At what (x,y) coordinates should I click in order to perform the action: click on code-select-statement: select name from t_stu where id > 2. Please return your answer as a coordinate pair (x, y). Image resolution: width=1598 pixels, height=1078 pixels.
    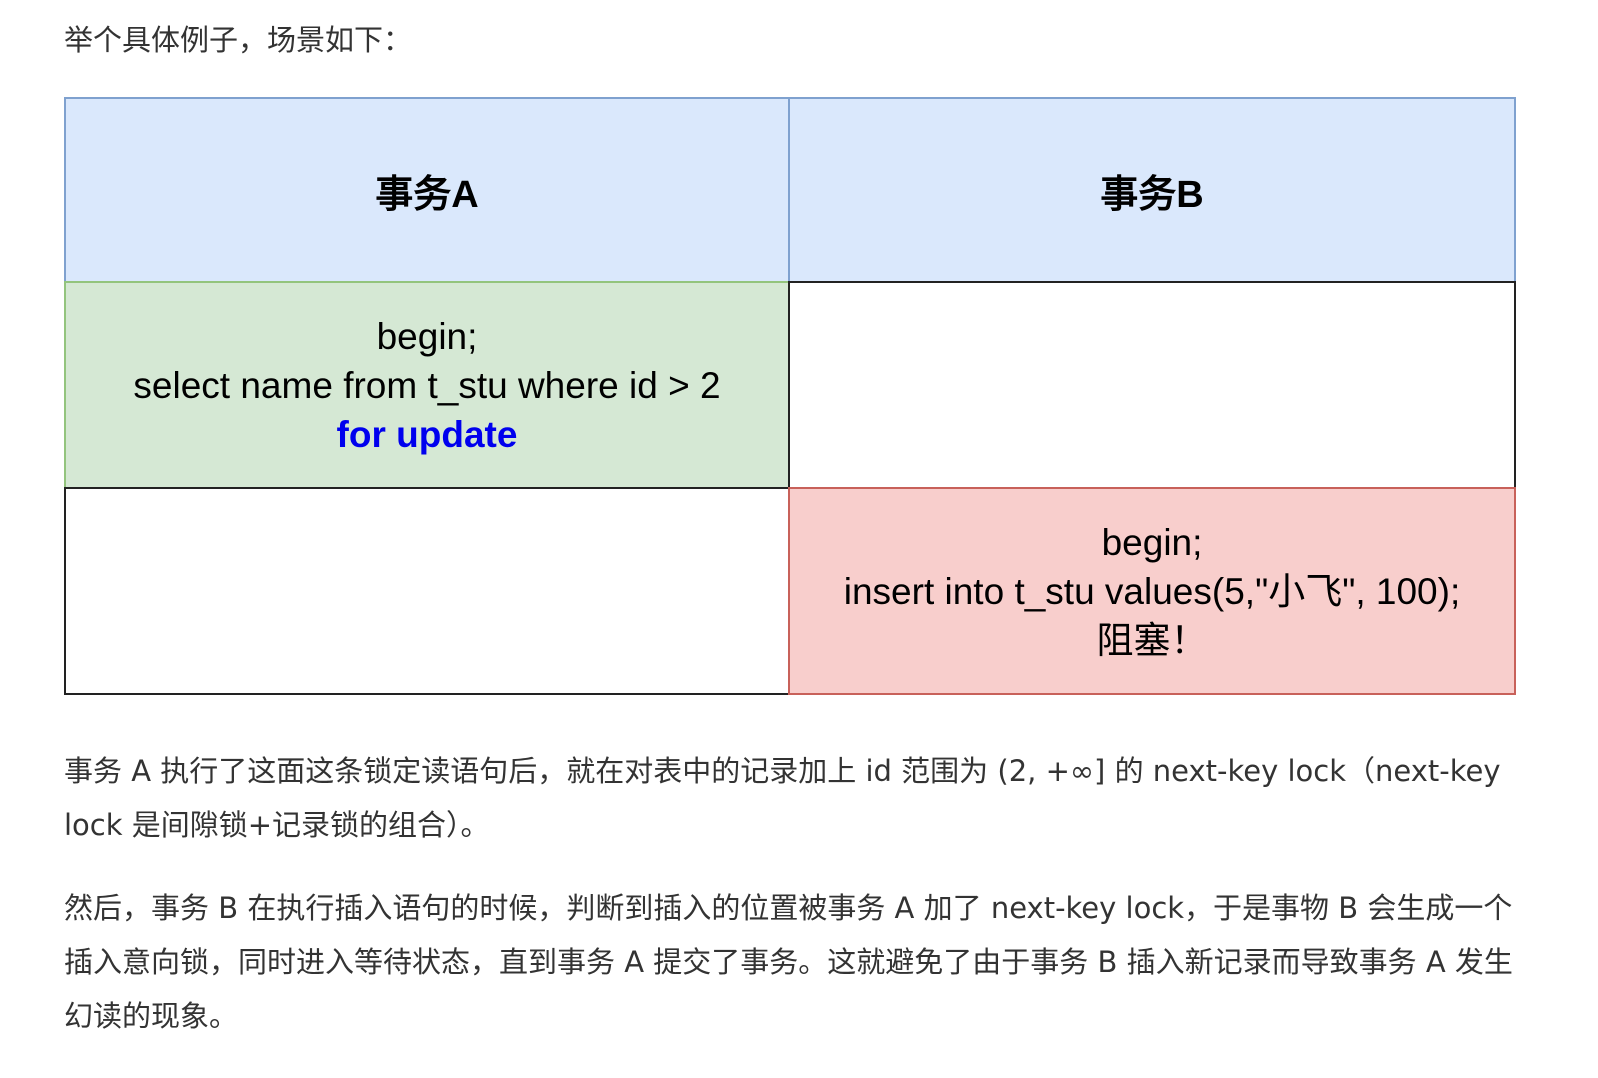
    Looking at the image, I should click on (427, 385).